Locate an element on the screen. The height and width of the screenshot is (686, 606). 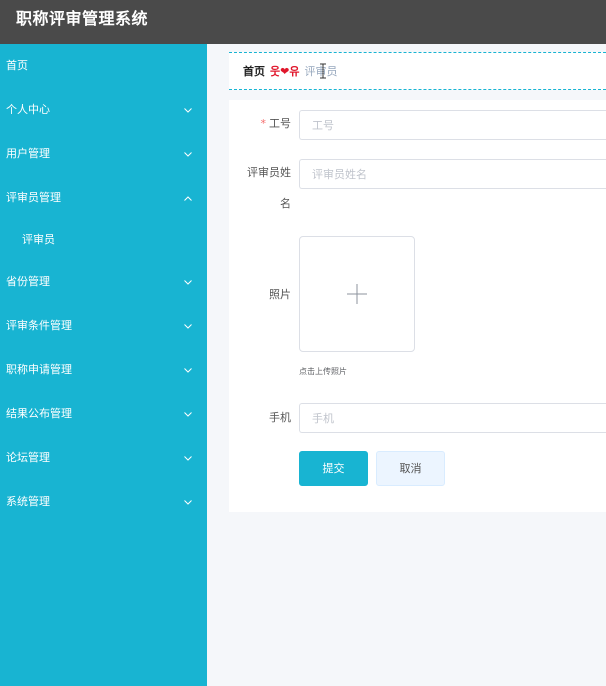
sidebar-item-label: 评审员管理 is located at coordinates (33, 197).